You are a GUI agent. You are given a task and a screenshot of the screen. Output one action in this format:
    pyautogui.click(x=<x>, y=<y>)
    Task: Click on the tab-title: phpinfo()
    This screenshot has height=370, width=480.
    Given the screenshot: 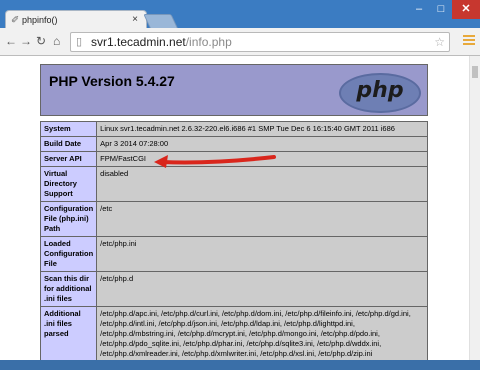 What is the action you would take?
    pyautogui.click(x=40, y=20)
    